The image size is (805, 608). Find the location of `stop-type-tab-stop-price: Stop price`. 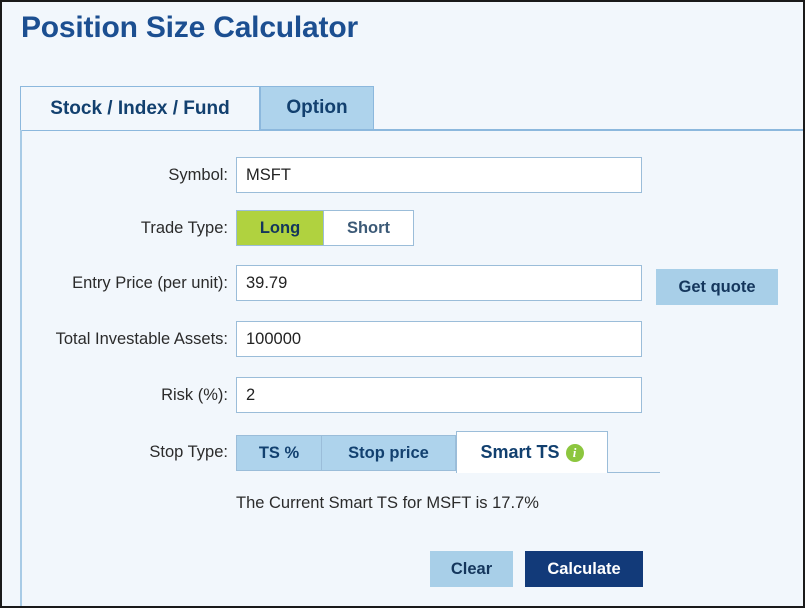

stop-type-tab-stop-price: Stop price is located at coordinates (389, 453).